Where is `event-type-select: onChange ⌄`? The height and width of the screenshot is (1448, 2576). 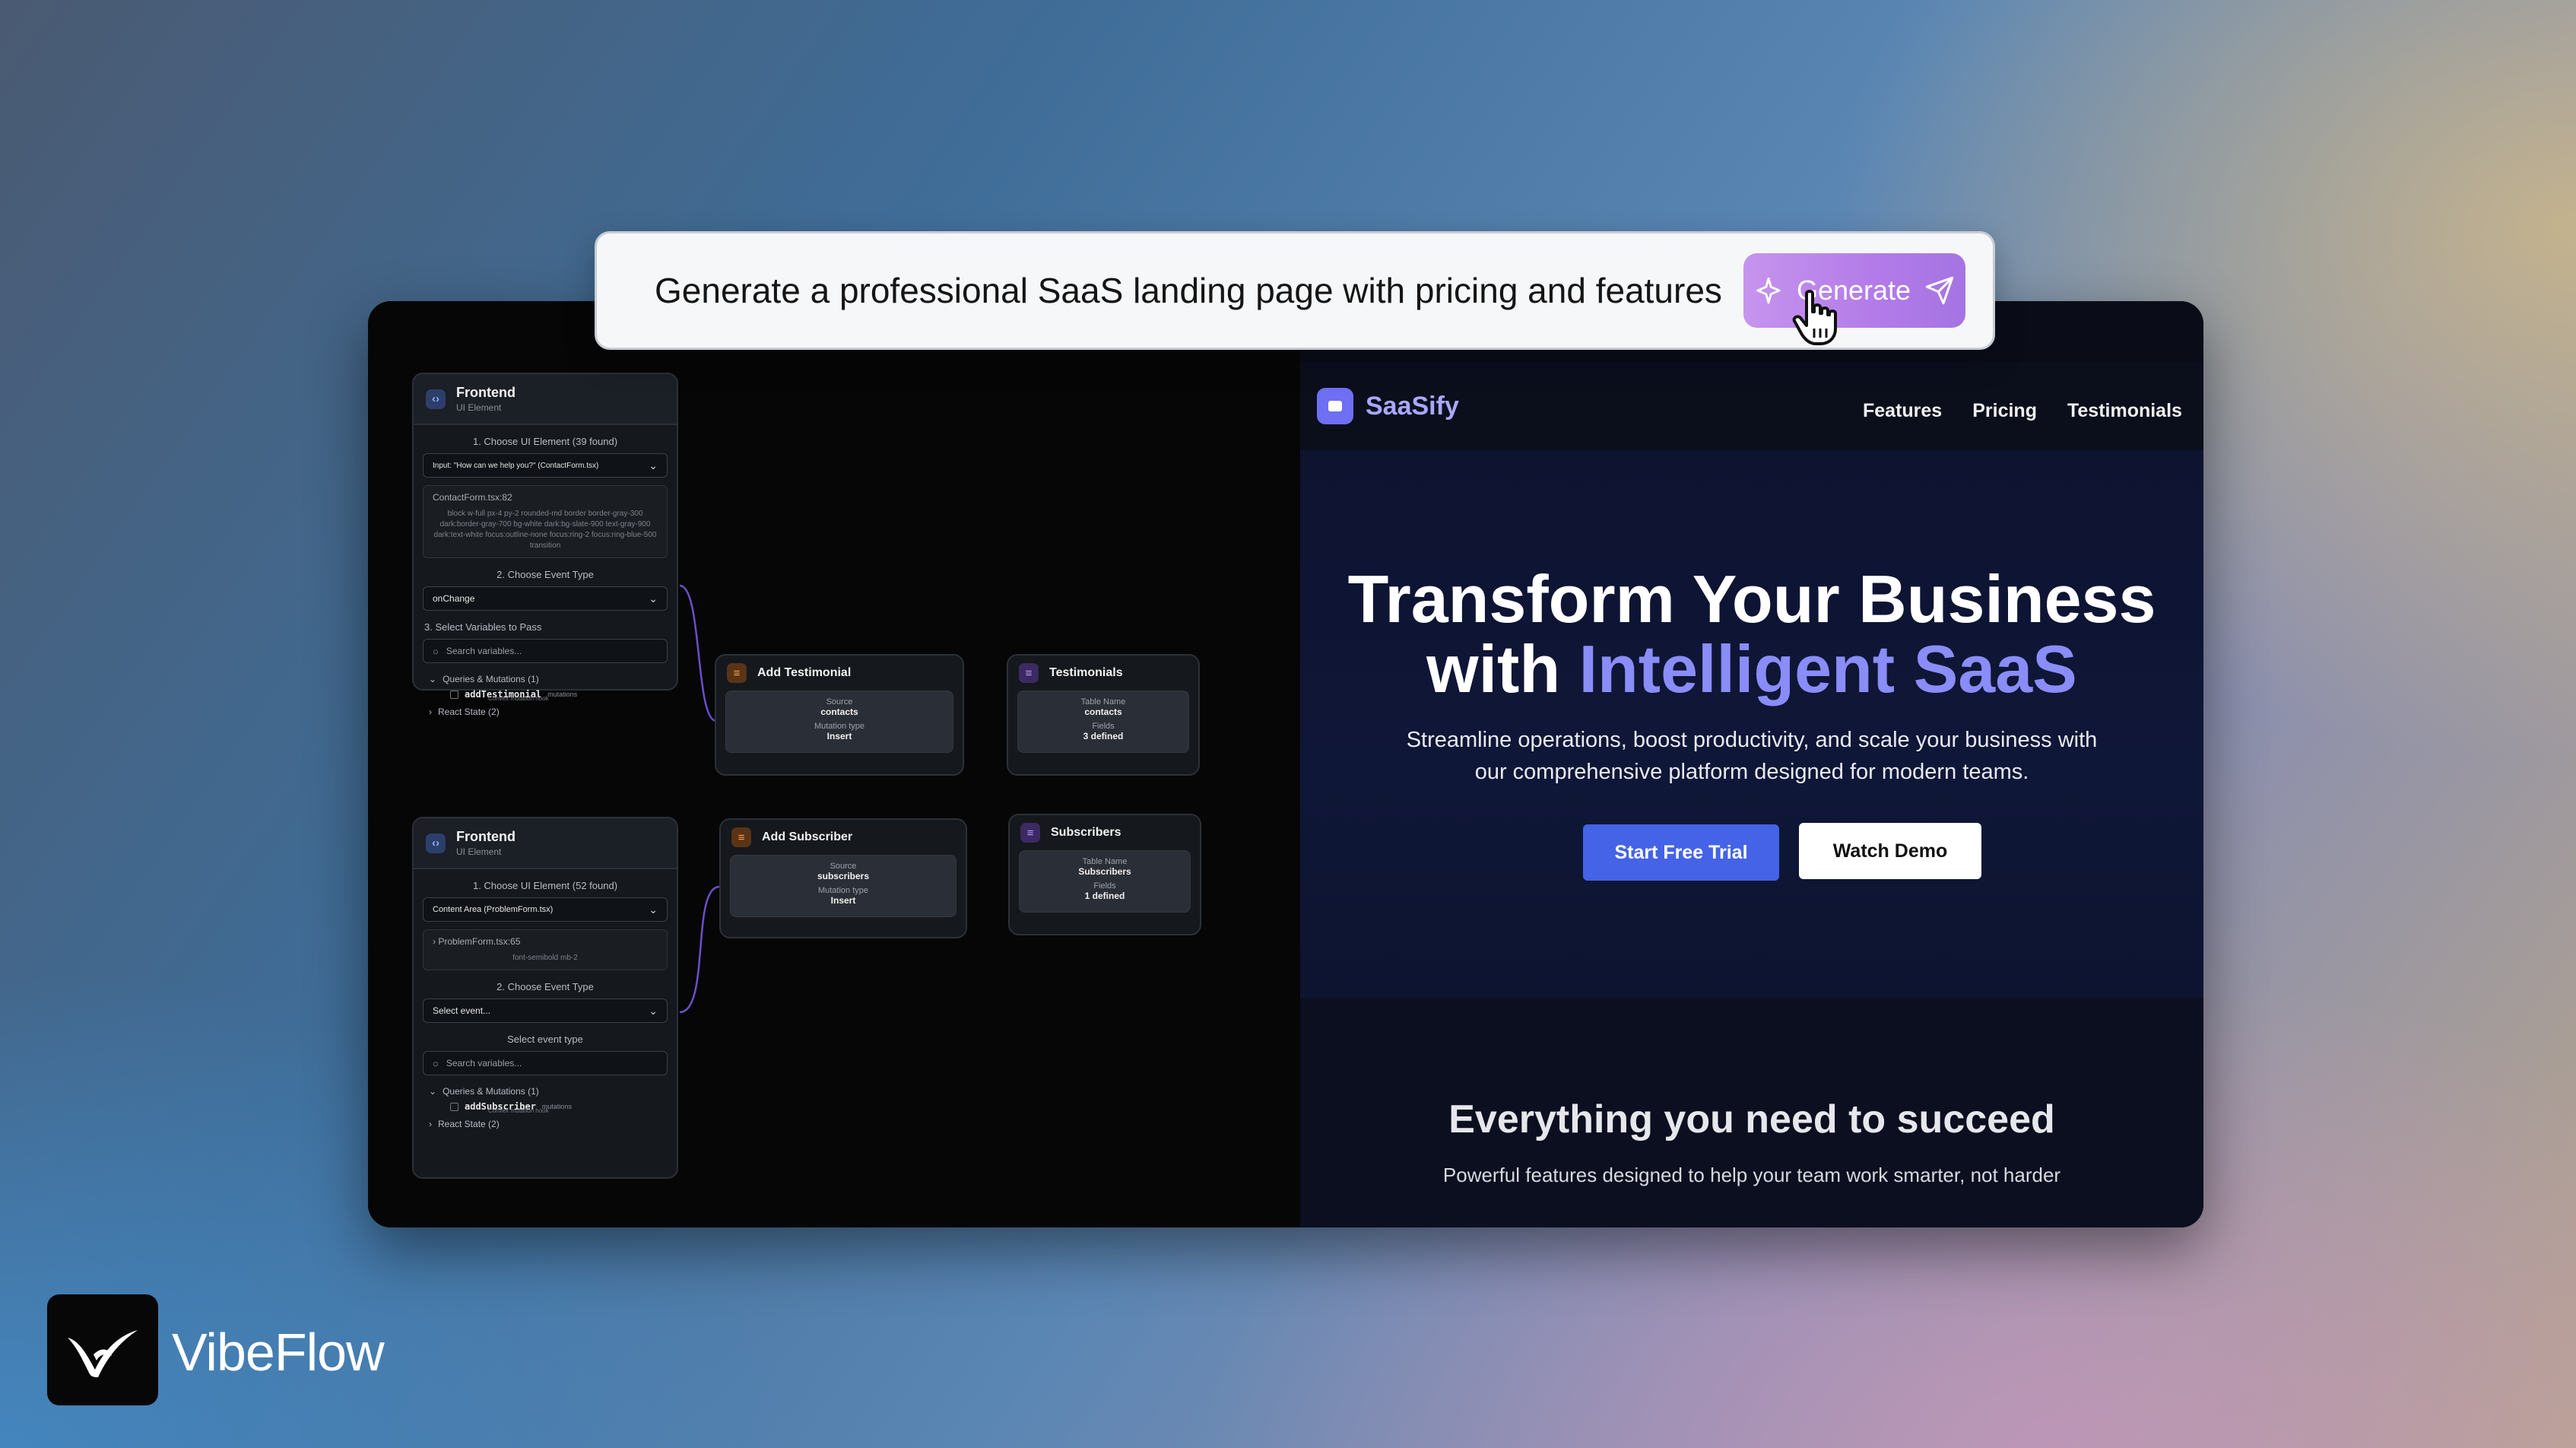
event-type-select: onChange ⌄ is located at coordinates (545, 598).